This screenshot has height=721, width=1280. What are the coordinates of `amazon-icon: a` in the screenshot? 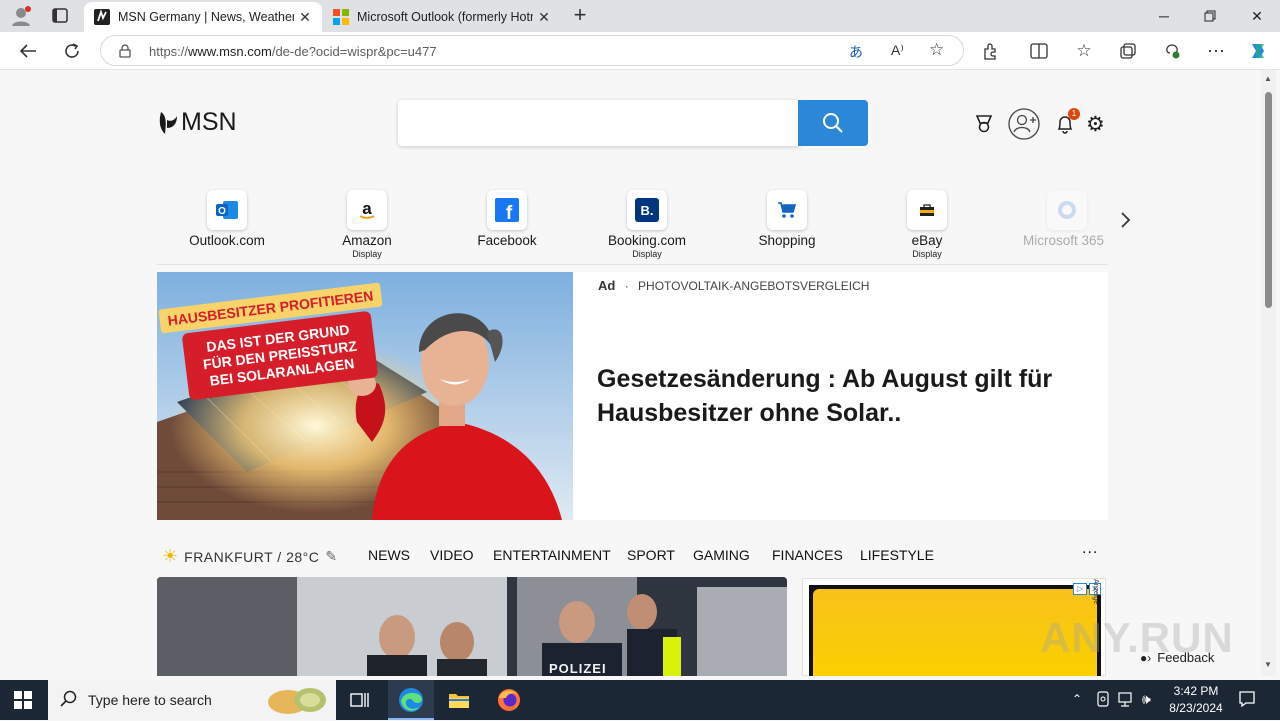 It's located at (367, 210).